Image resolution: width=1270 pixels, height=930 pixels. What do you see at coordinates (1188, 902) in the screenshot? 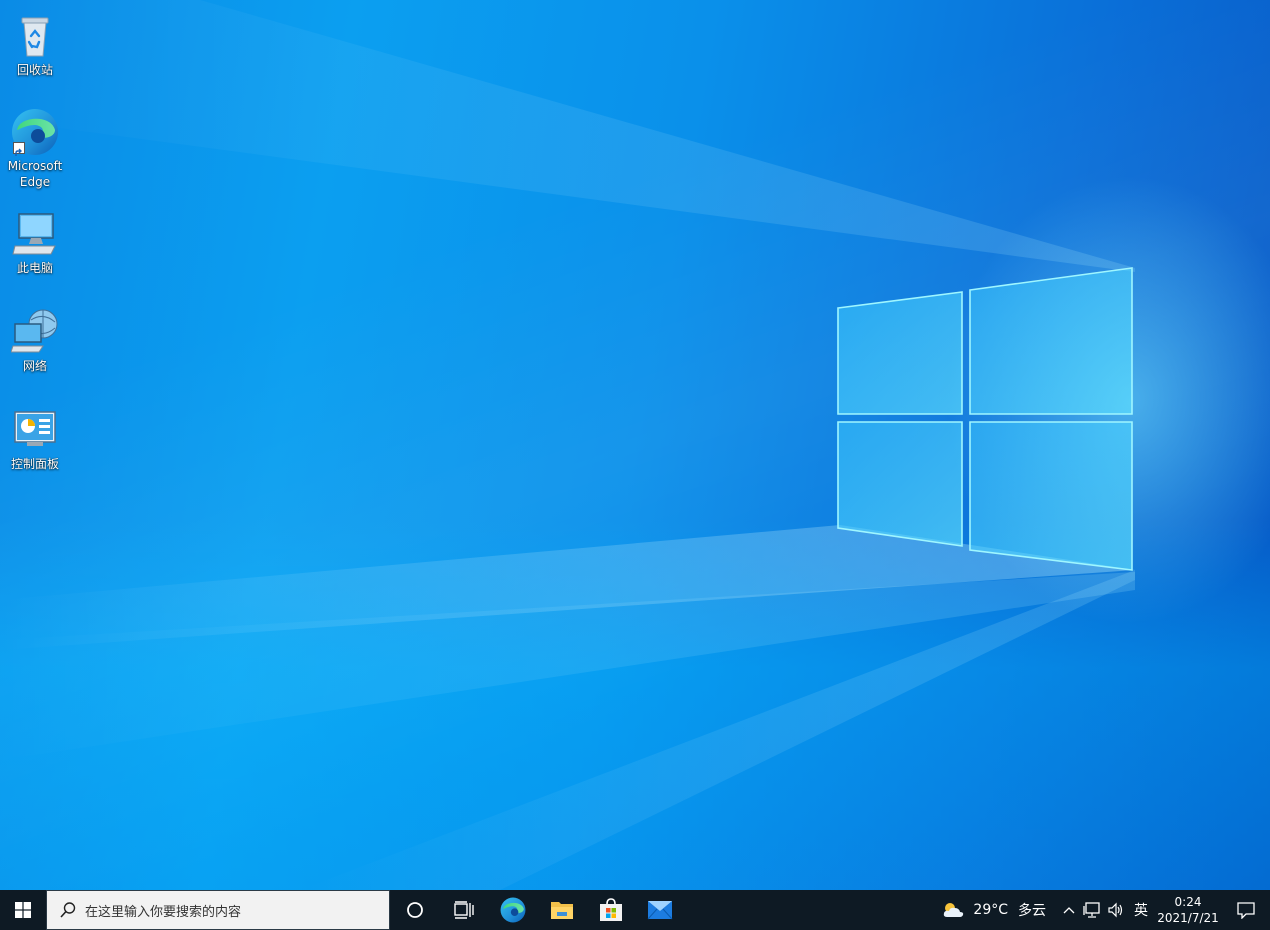
I see `clock-time: 0:24` at bounding box center [1188, 902].